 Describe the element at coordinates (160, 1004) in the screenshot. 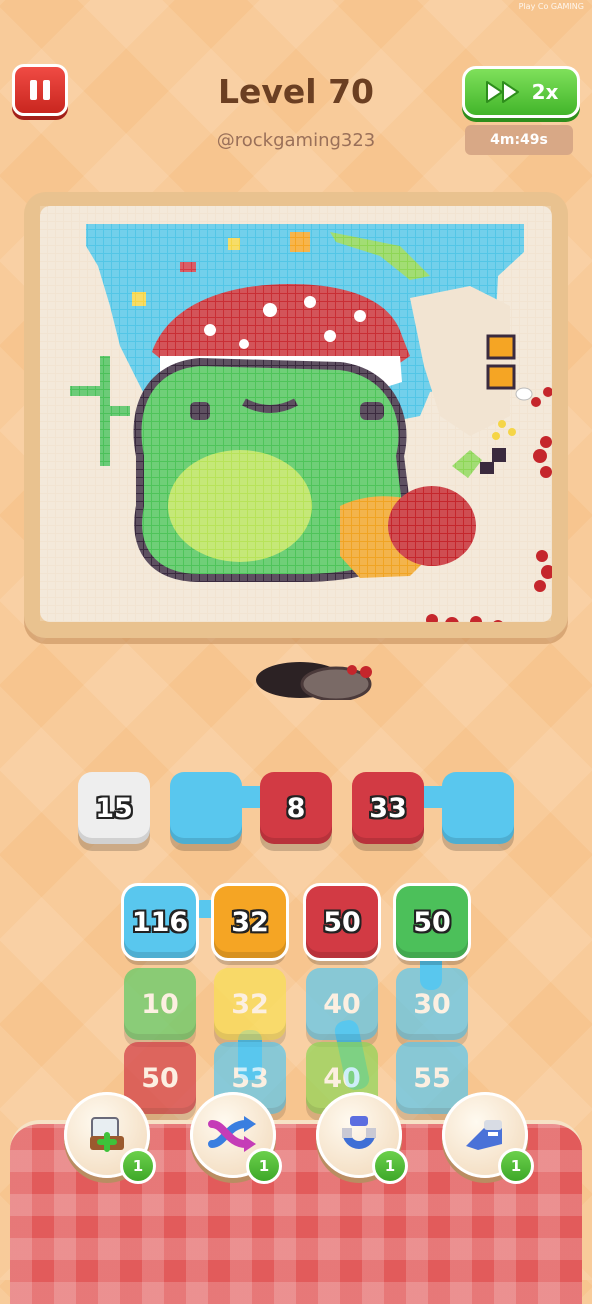

I see `grid-tile: 10` at that location.